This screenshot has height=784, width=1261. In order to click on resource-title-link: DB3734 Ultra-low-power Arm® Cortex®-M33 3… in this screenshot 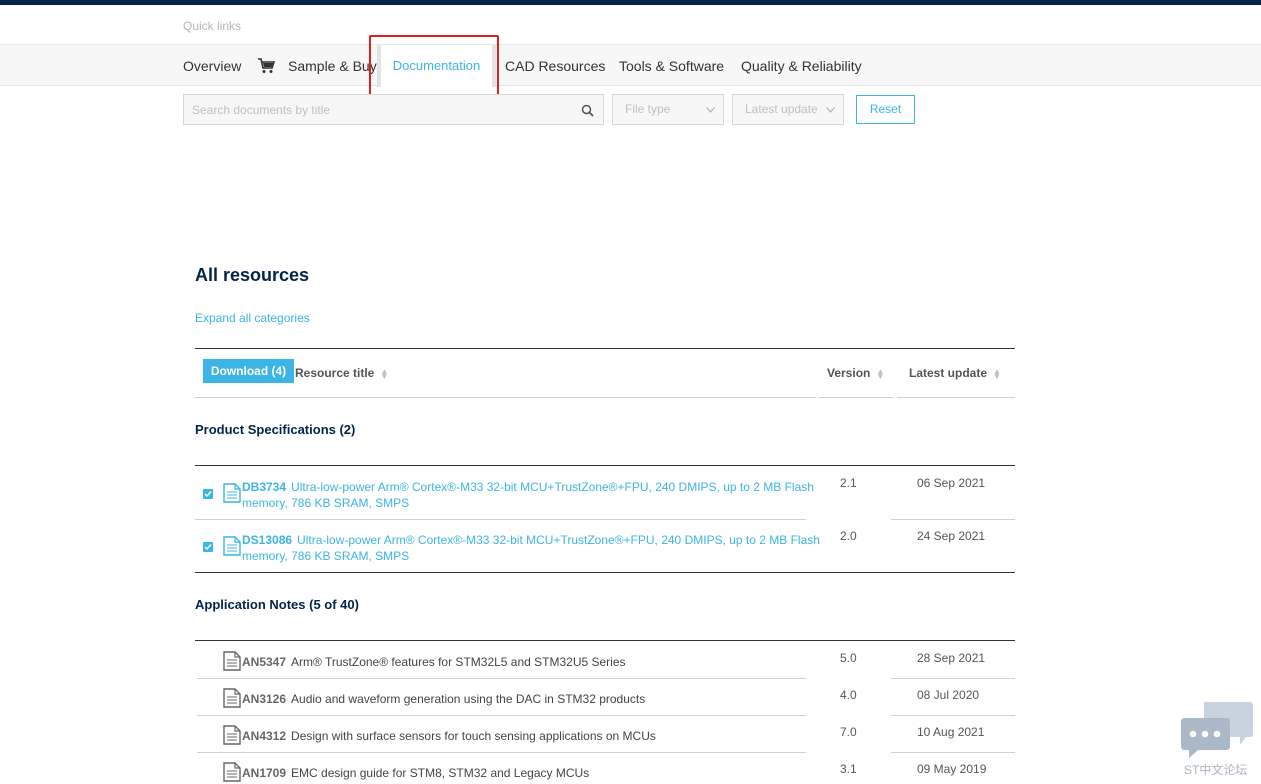, I will do `click(528, 495)`.